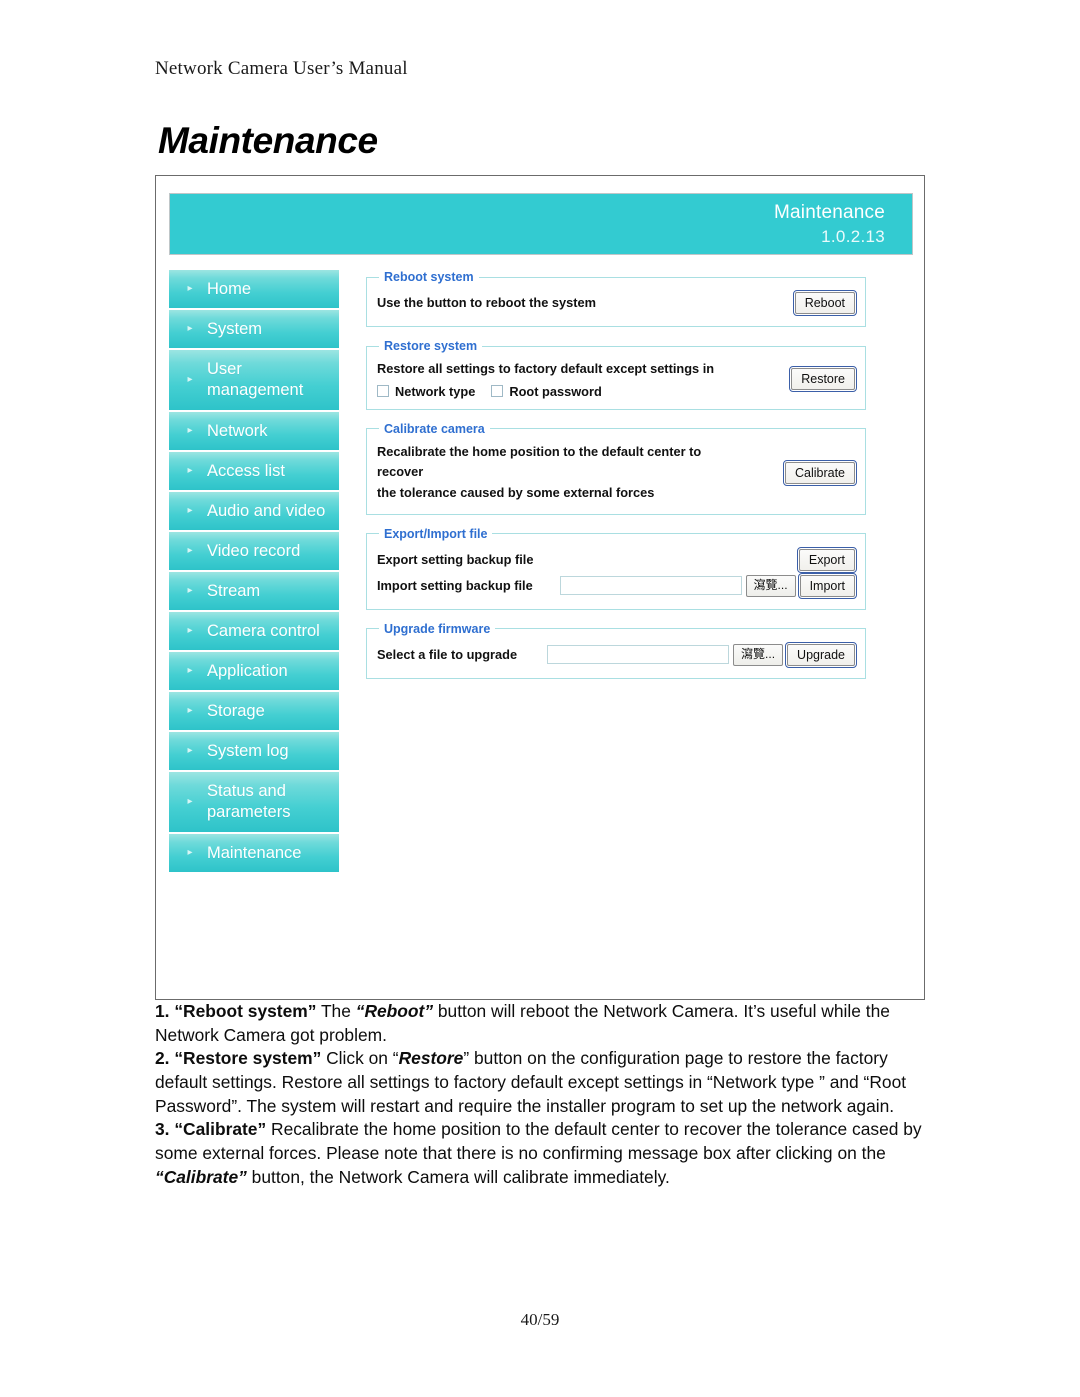 The width and height of the screenshot is (1080, 1397). I want to click on sidebar-item-audio-and-video: ▸ Audio and video, so click(254, 512).